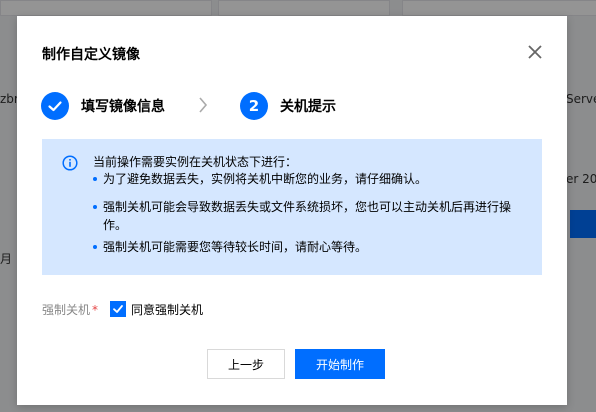  Describe the element at coordinates (70, 165) in the screenshot. I see `info-circle-icon` at that location.